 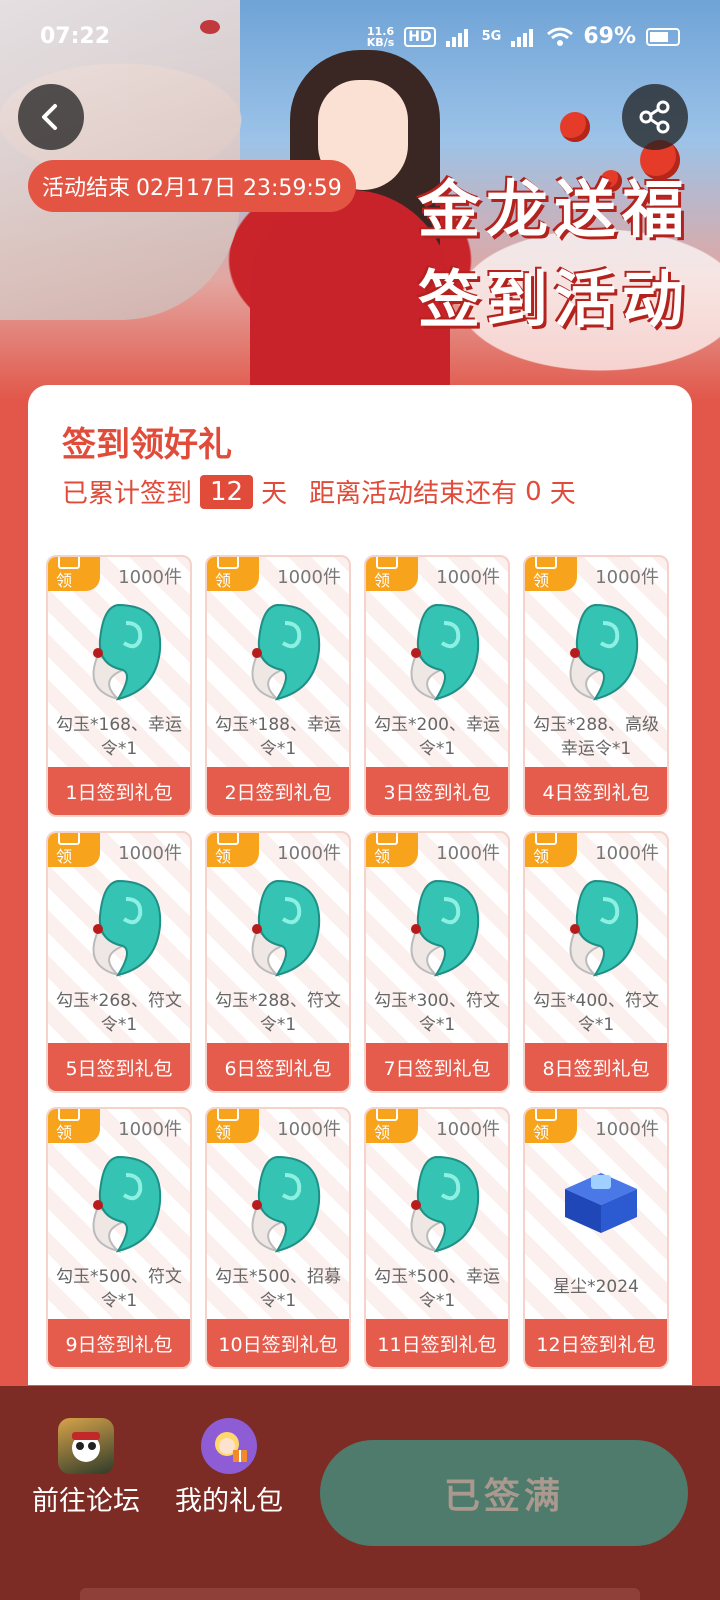 I want to click on gift-description: 勾玉*288、高级幸运令*1, so click(x=596, y=737).